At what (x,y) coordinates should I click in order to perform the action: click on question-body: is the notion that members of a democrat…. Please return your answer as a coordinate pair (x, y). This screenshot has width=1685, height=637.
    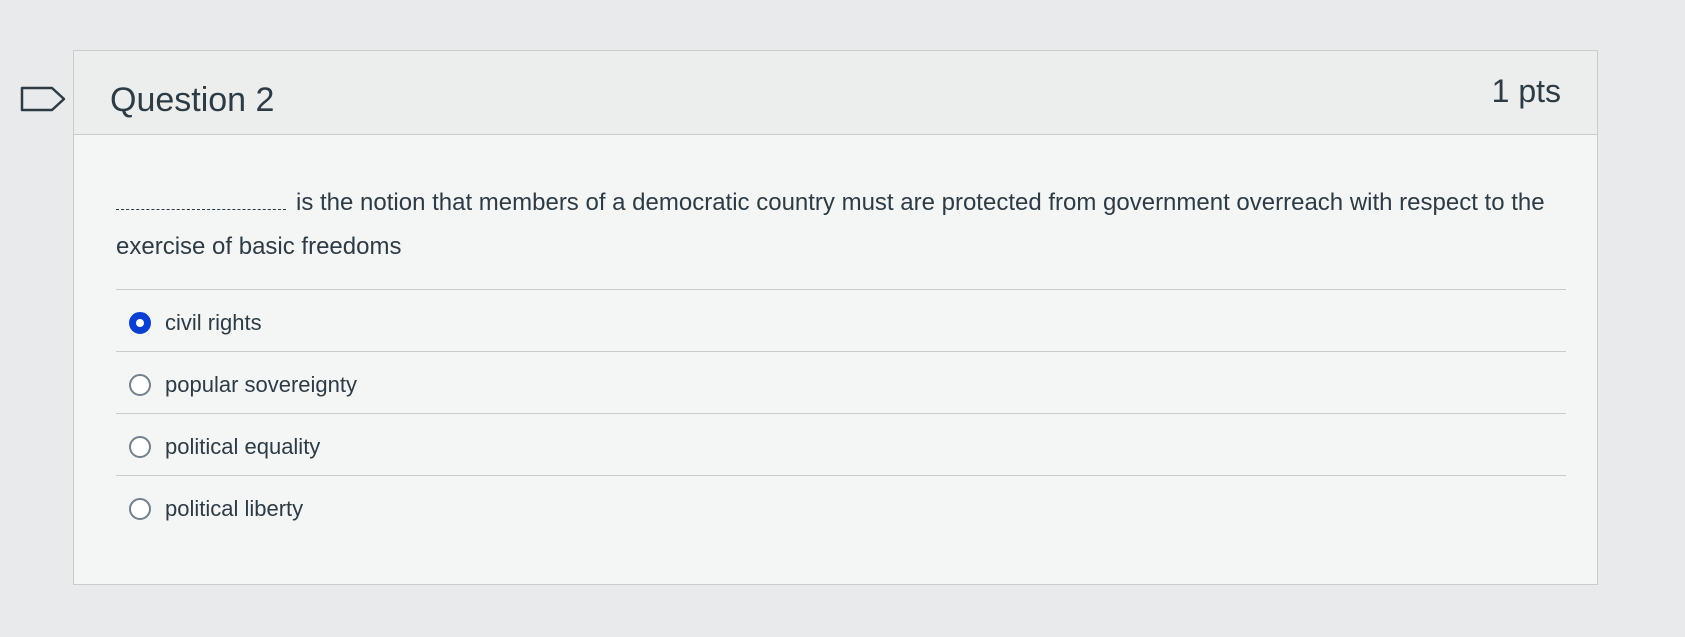
    Looking at the image, I should click on (846, 225).